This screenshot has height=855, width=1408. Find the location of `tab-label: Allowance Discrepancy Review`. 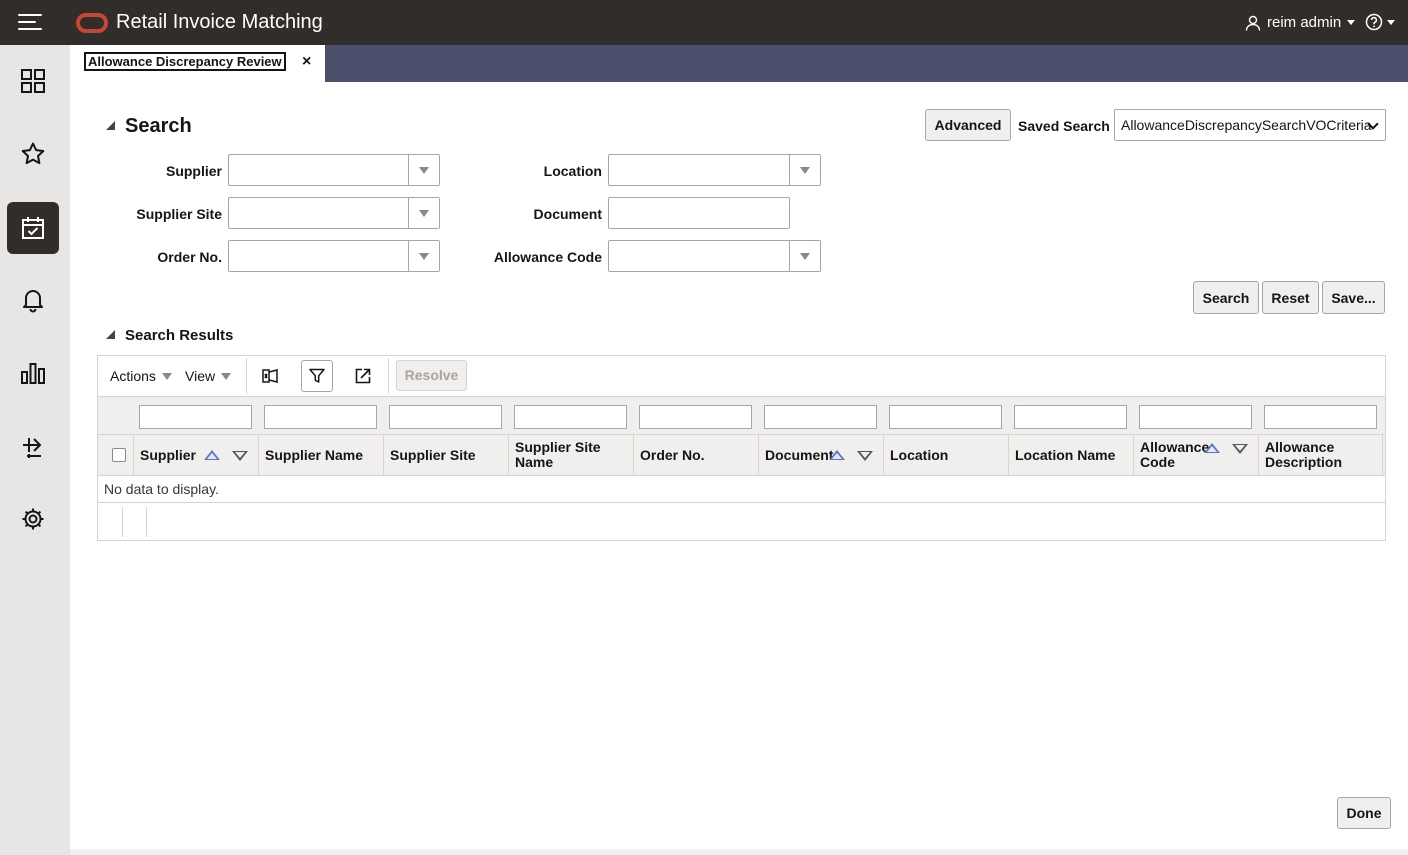

tab-label: Allowance Discrepancy Review is located at coordinates (185, 61).